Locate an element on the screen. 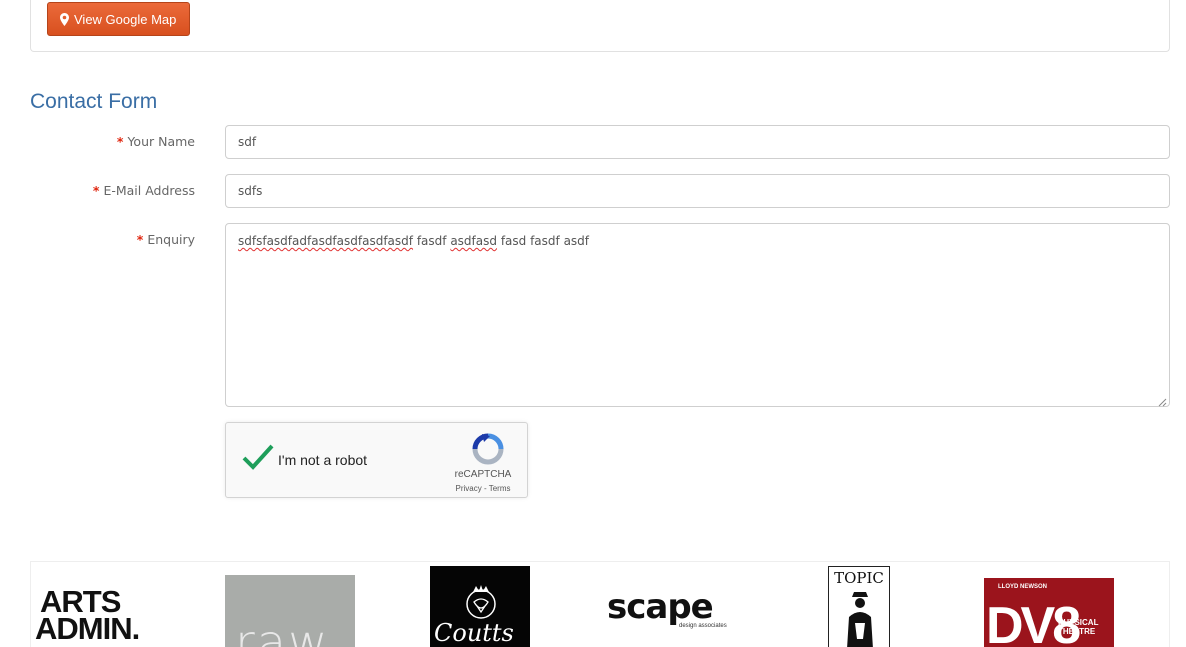 The height and width of the screenshot is (647, 1186). artsadmin-logo-line: ADMIN. is located at coordinates (87, 628).